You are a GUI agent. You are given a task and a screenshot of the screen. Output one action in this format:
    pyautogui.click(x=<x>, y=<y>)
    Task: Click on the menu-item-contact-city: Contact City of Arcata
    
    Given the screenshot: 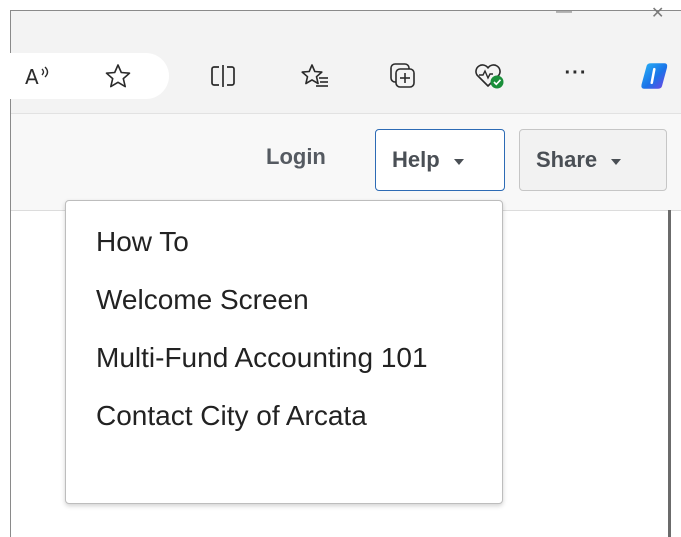 What is the action you would take?
    pyautogui.click(x=284, y=416)
    